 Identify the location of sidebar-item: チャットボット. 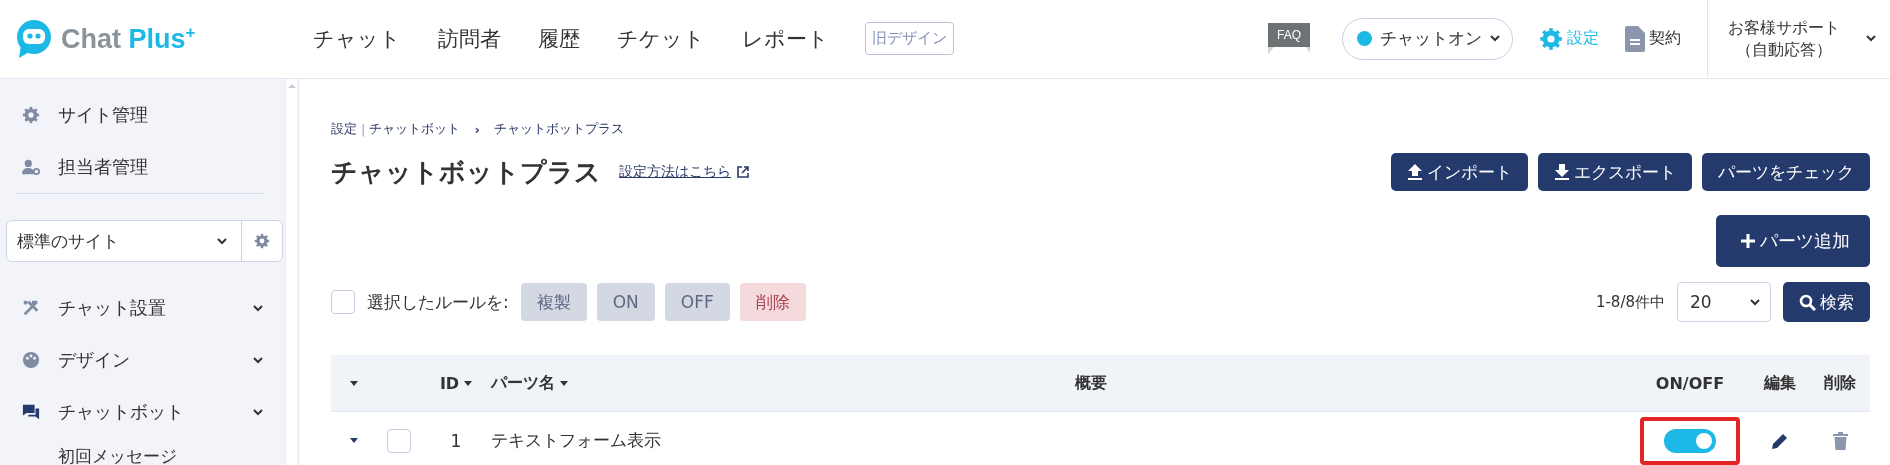
(142, 412).